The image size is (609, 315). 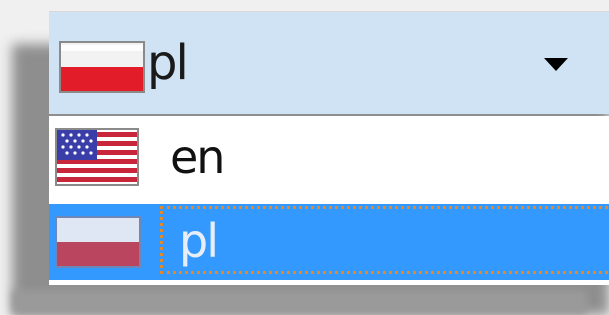 What do you see at coordinates (556, 64) in the screenshot?
I see `dropdown-arrow-icon` at bounding box center [556, 64].